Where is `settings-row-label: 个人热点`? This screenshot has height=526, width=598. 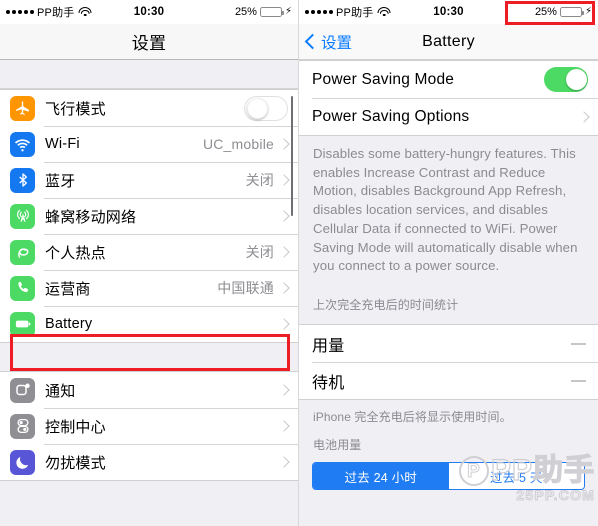 settings-row-label: 个人热点 is located at coordinates (75, 253).